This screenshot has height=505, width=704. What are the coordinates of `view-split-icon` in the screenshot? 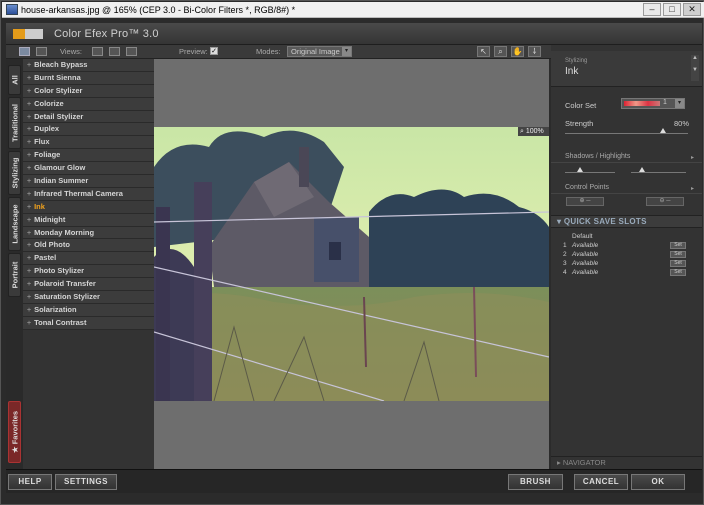 It's located at (114, 51).